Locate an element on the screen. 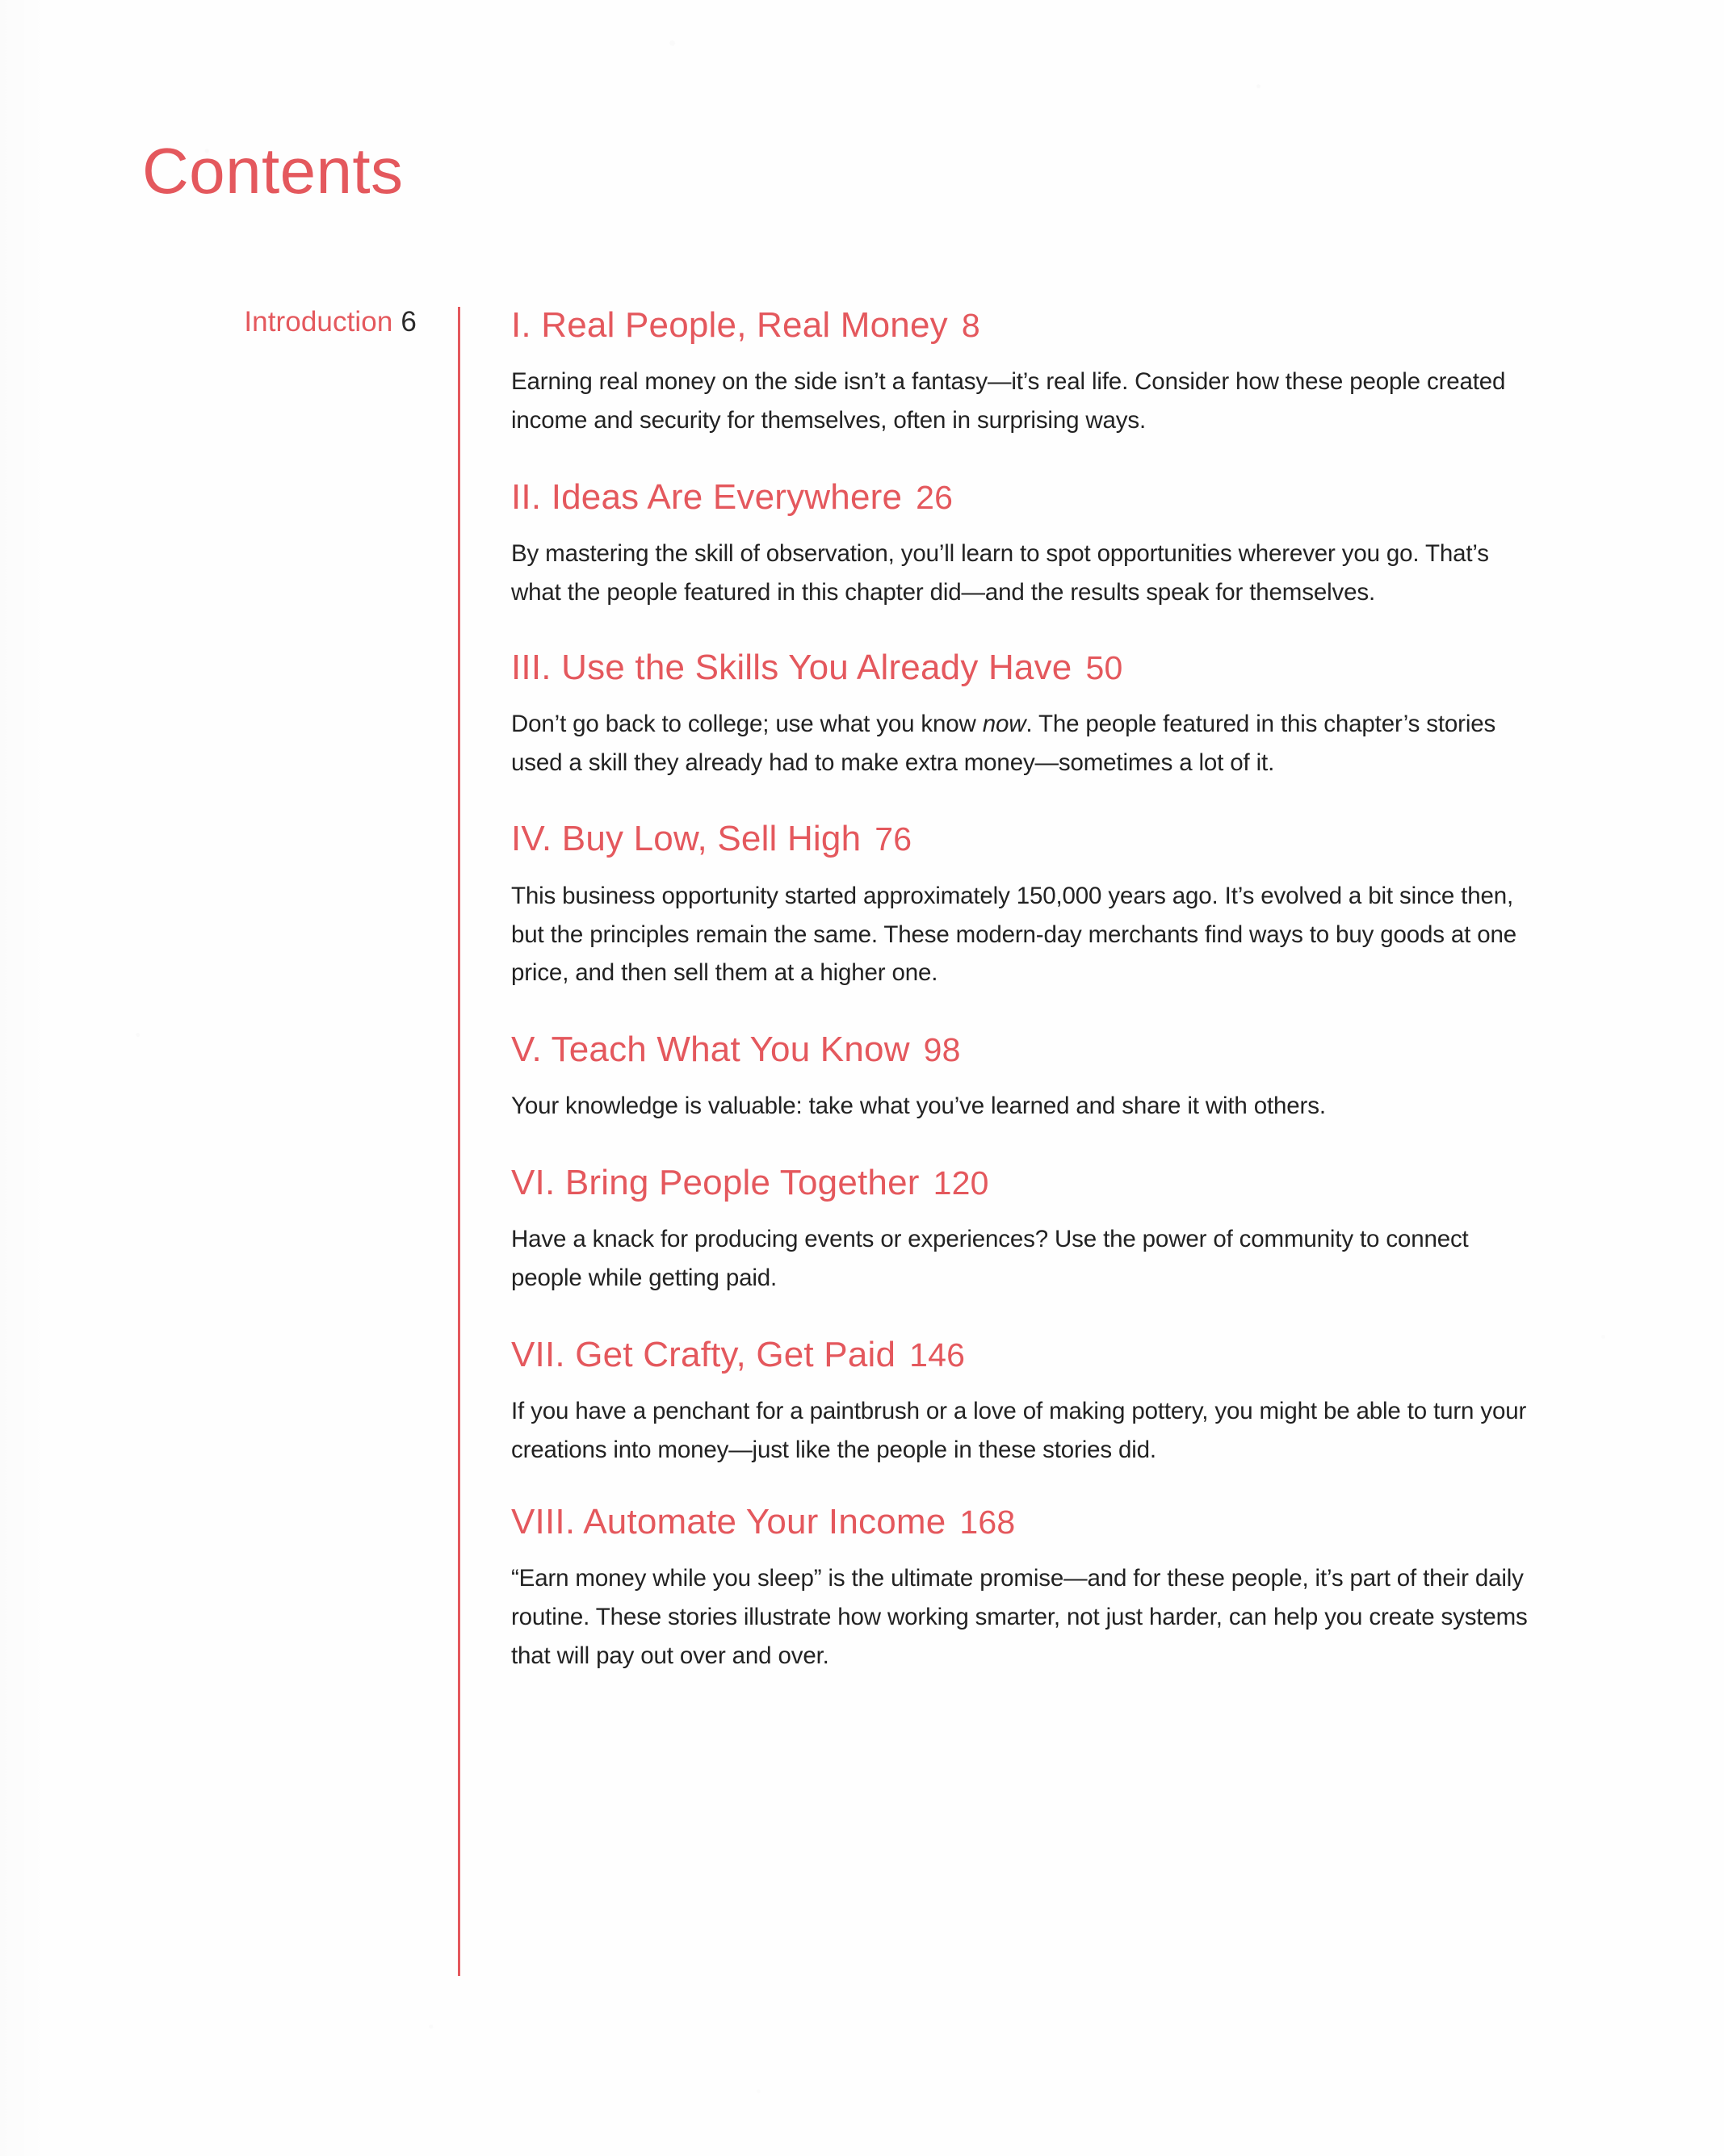  chapter-8-title-text: VIII. Automate Your Income is located at coordinates (728, 1521).